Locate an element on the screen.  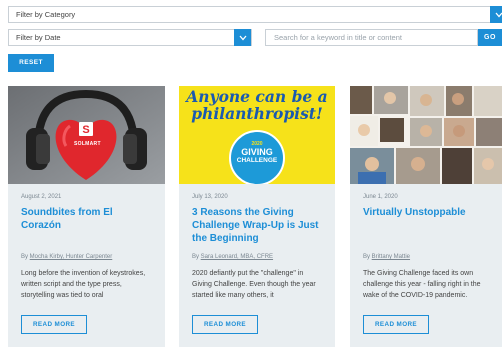
post-date: June 1, 2020 is located at coordinates (380, 197).